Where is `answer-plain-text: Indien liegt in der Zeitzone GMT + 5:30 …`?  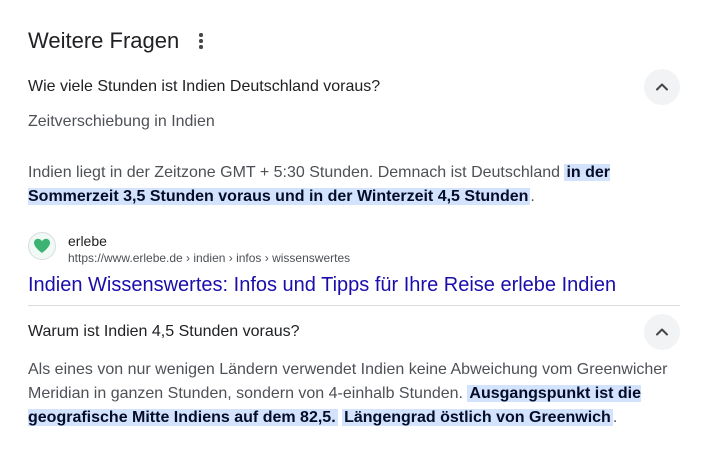 answer-plain-text: Indien liegt in der Zeitzone GMT + 5:30 … is located at coordinates (296, 172).